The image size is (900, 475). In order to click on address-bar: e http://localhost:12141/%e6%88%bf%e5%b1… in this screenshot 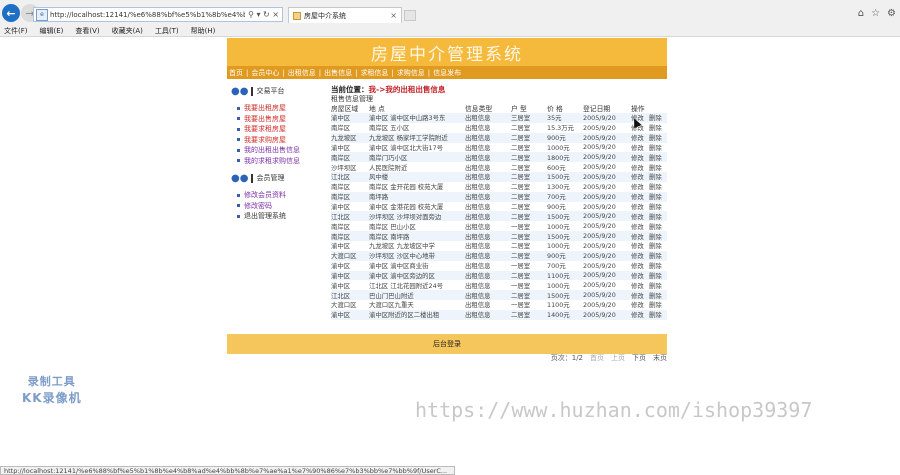, I will do `click(158, 14)`.